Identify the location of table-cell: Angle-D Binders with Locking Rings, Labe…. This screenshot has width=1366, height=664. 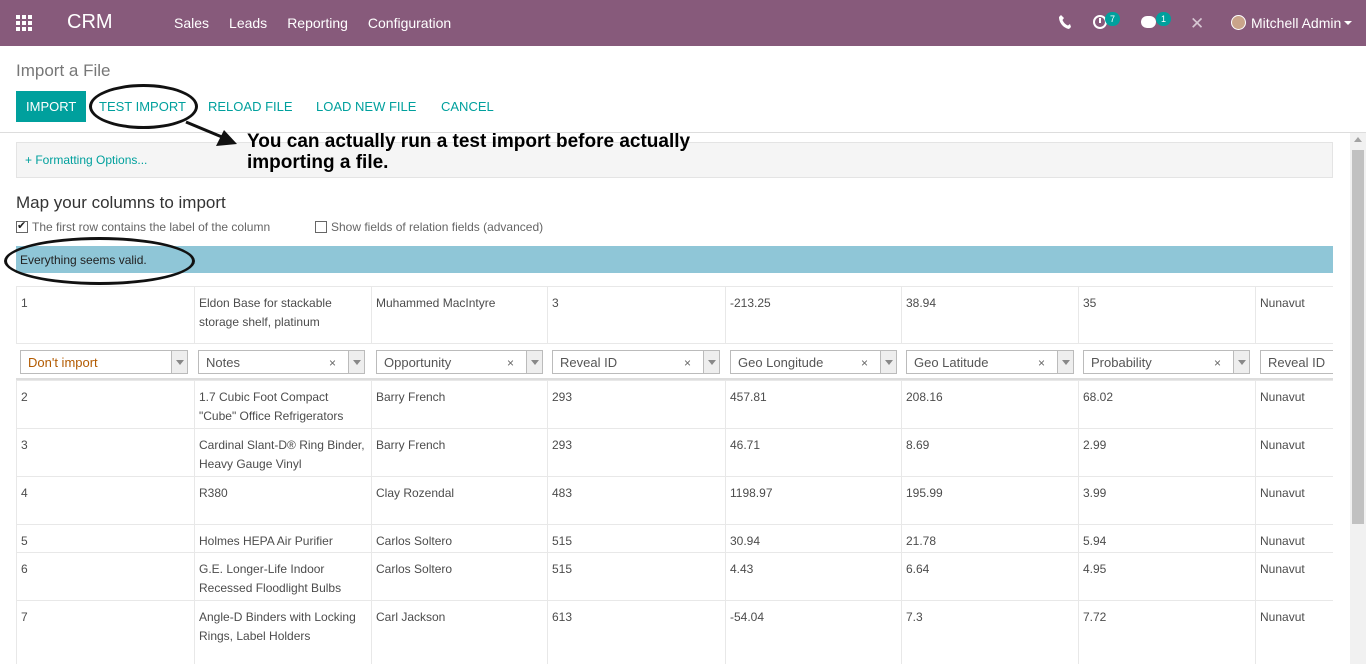
(282, 632).